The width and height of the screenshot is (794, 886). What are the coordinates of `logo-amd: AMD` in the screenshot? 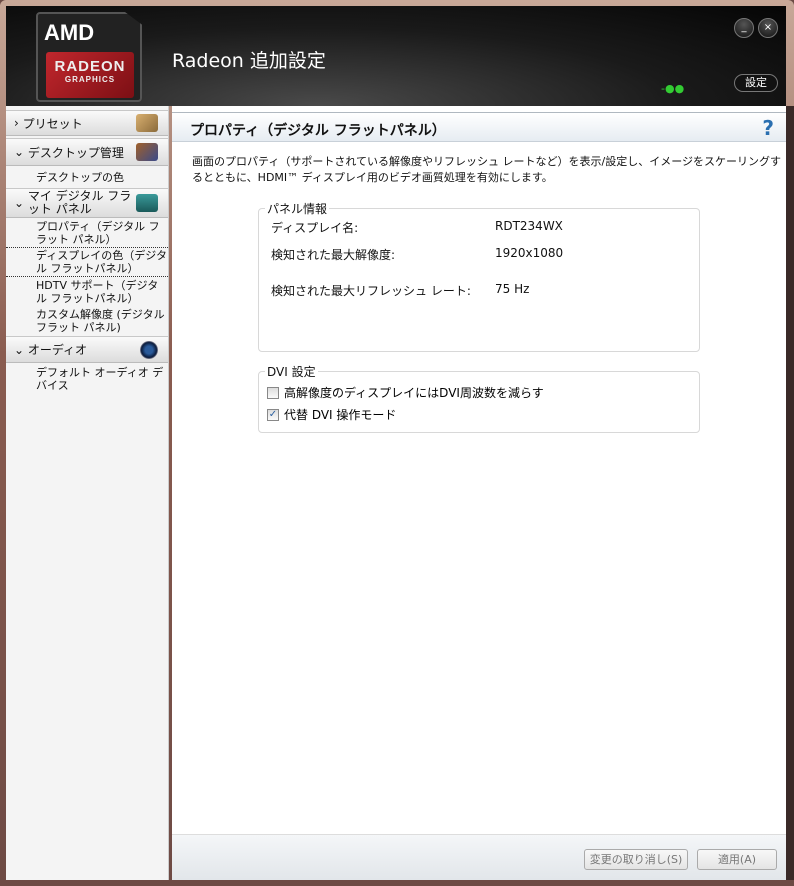 It's located at (69, 32).